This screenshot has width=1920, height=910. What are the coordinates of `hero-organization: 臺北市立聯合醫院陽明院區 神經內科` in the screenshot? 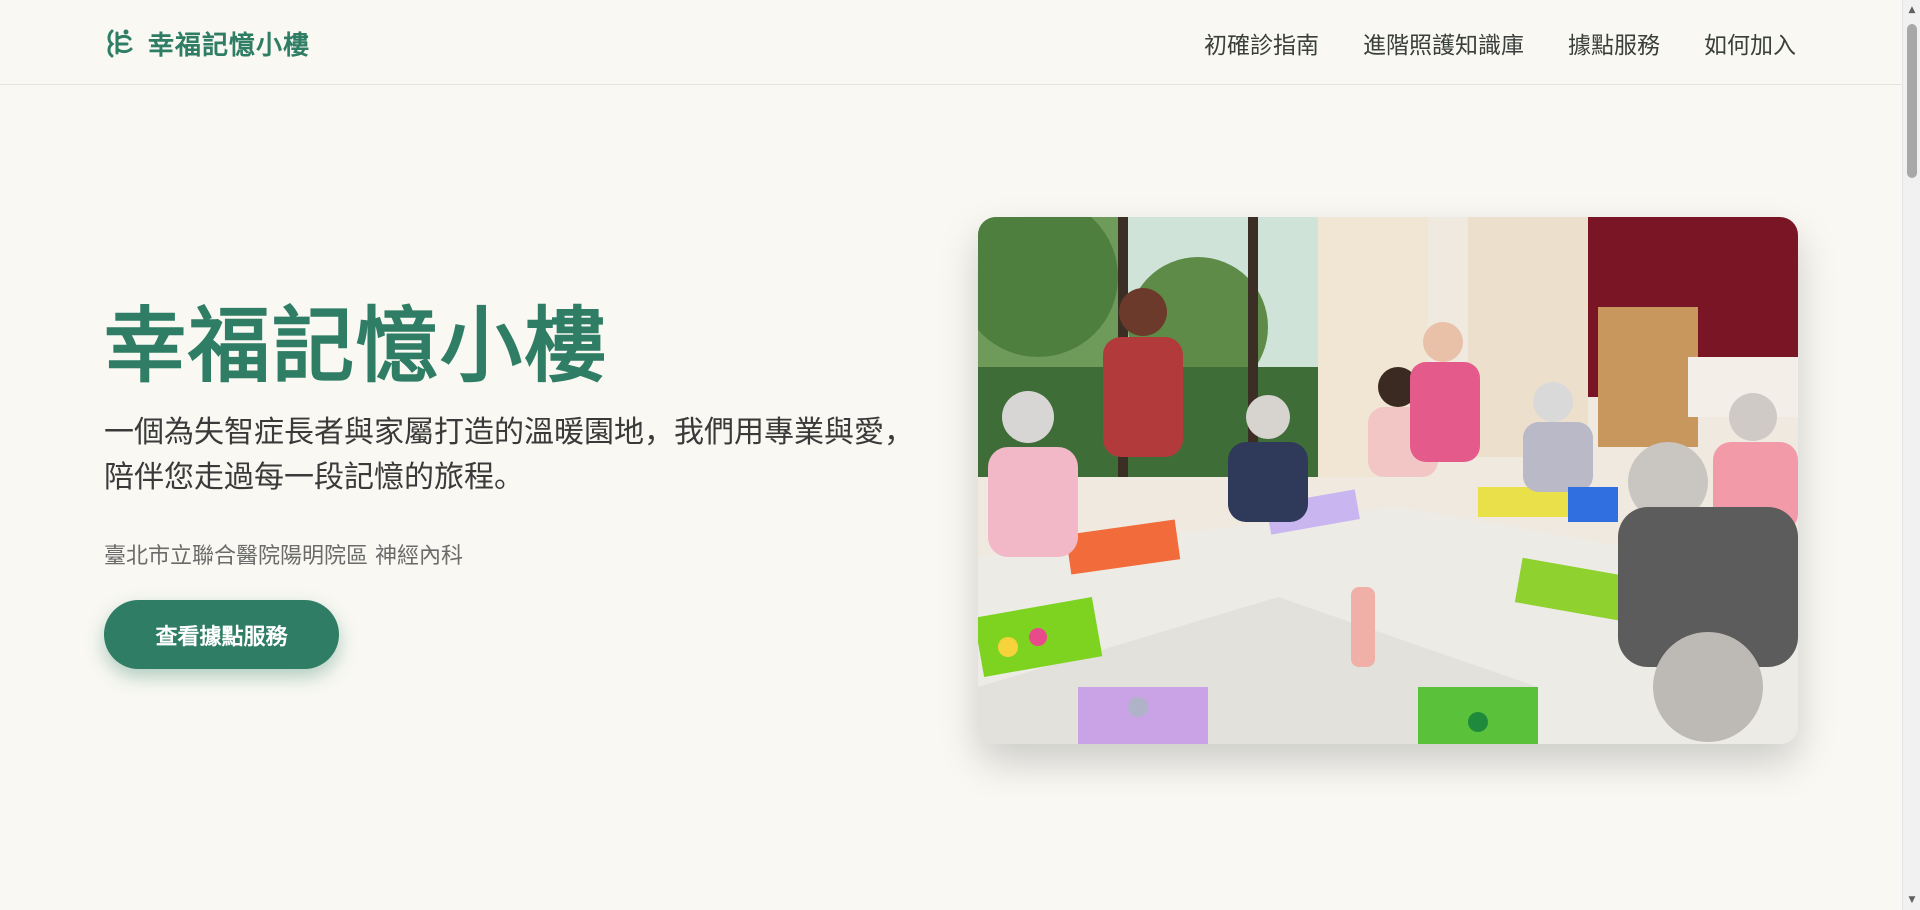 It's located at (283, 556).